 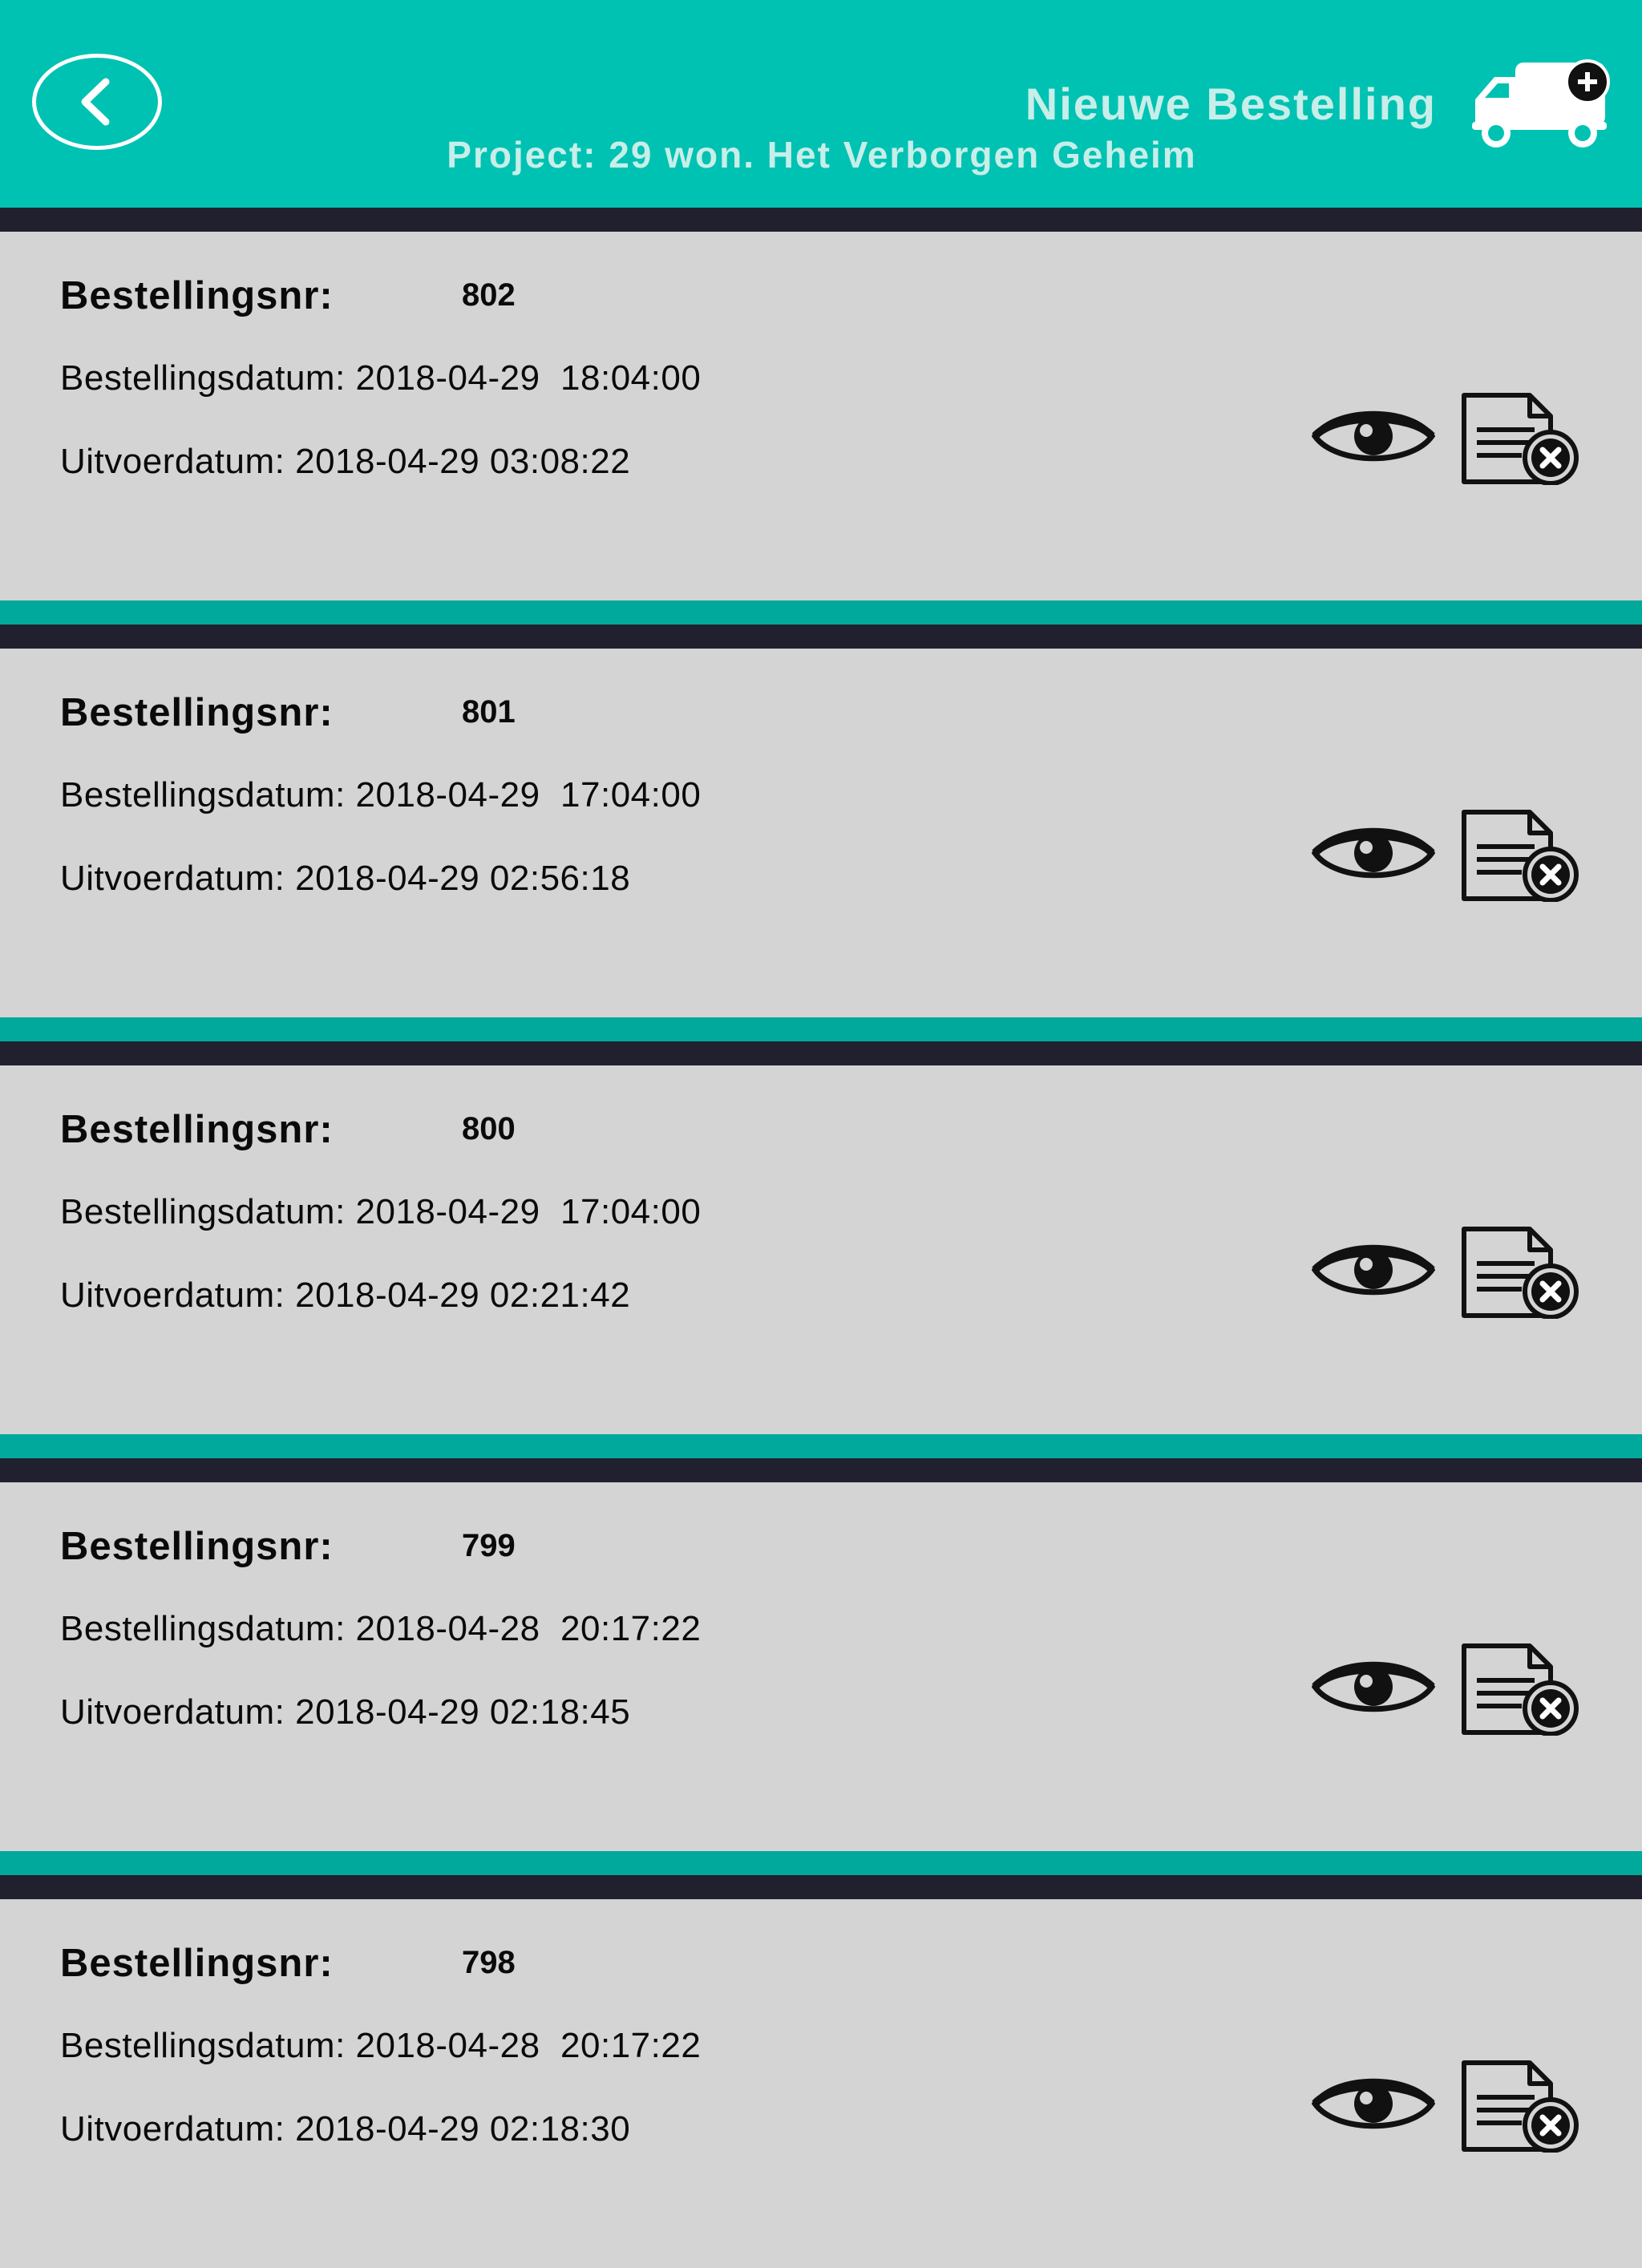 I want to click on project-subtitle: Project: 29 won. Het Verborgen Geheim, so click(x=822, y=155).